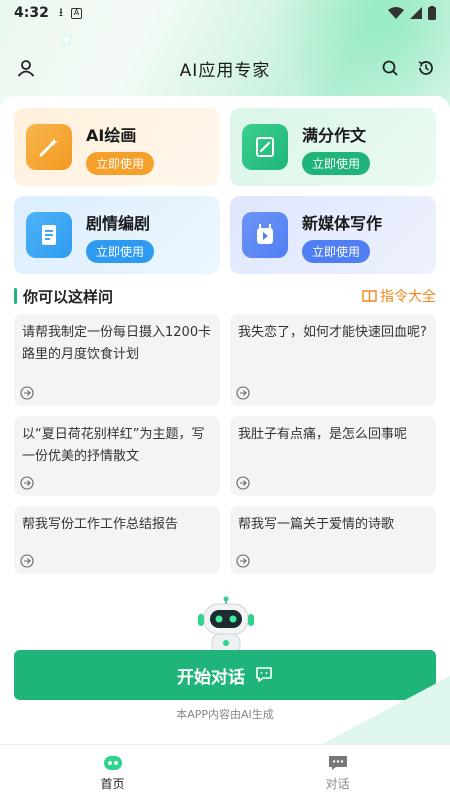  Describe the element at coordinates (408, 297) in the screenshot. I see `command-library-label: 指令大全` at that location.